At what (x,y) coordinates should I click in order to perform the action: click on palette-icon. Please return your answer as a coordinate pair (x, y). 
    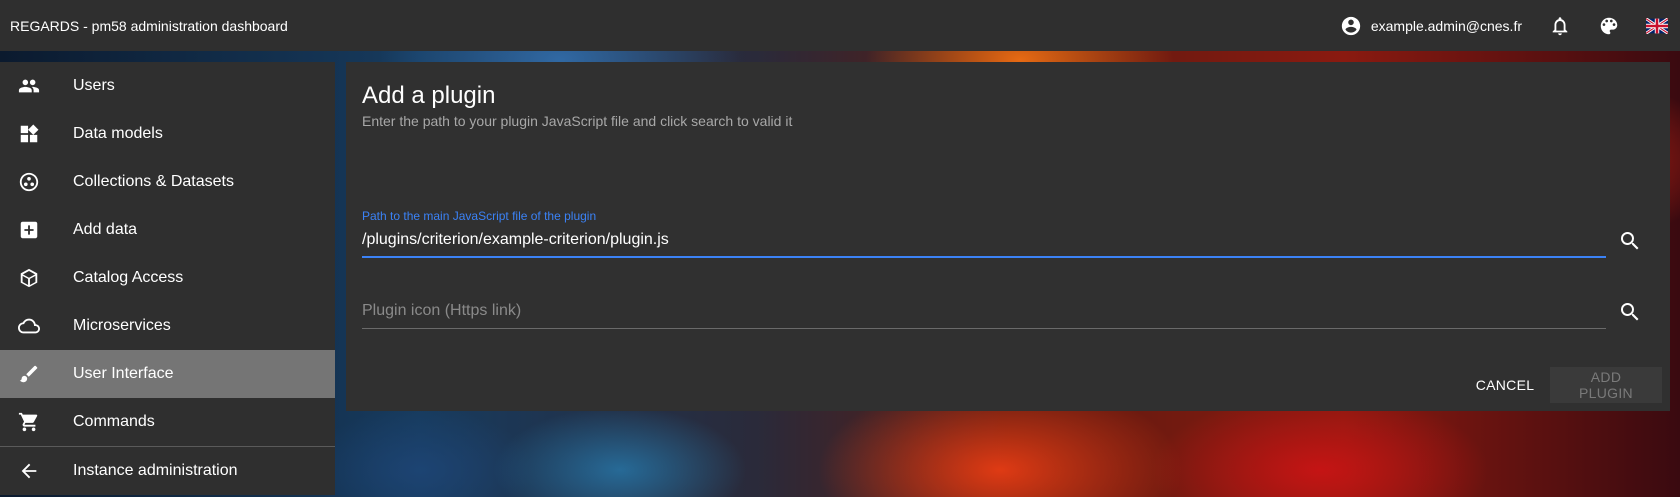
    Looking at the image, I should click on (1609, 26).